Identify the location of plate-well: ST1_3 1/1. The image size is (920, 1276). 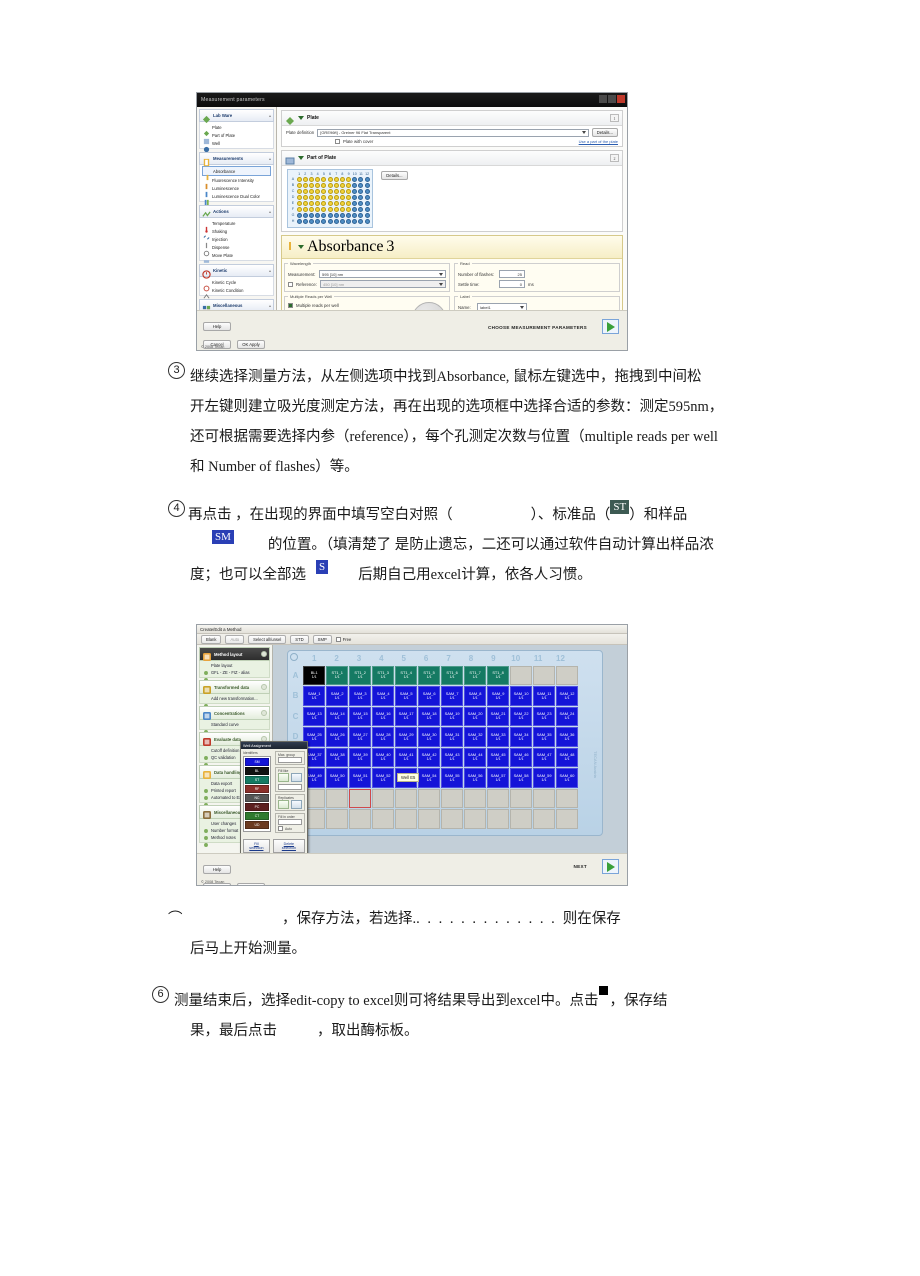
(383, 675).